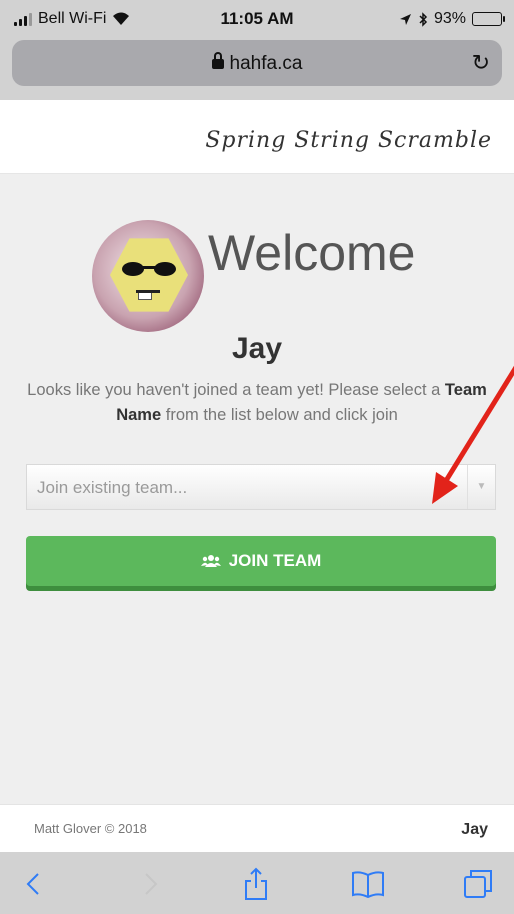 The image size is (514, 914). I want to click on team-select: Join existing team... ▼, so click(261, 487).